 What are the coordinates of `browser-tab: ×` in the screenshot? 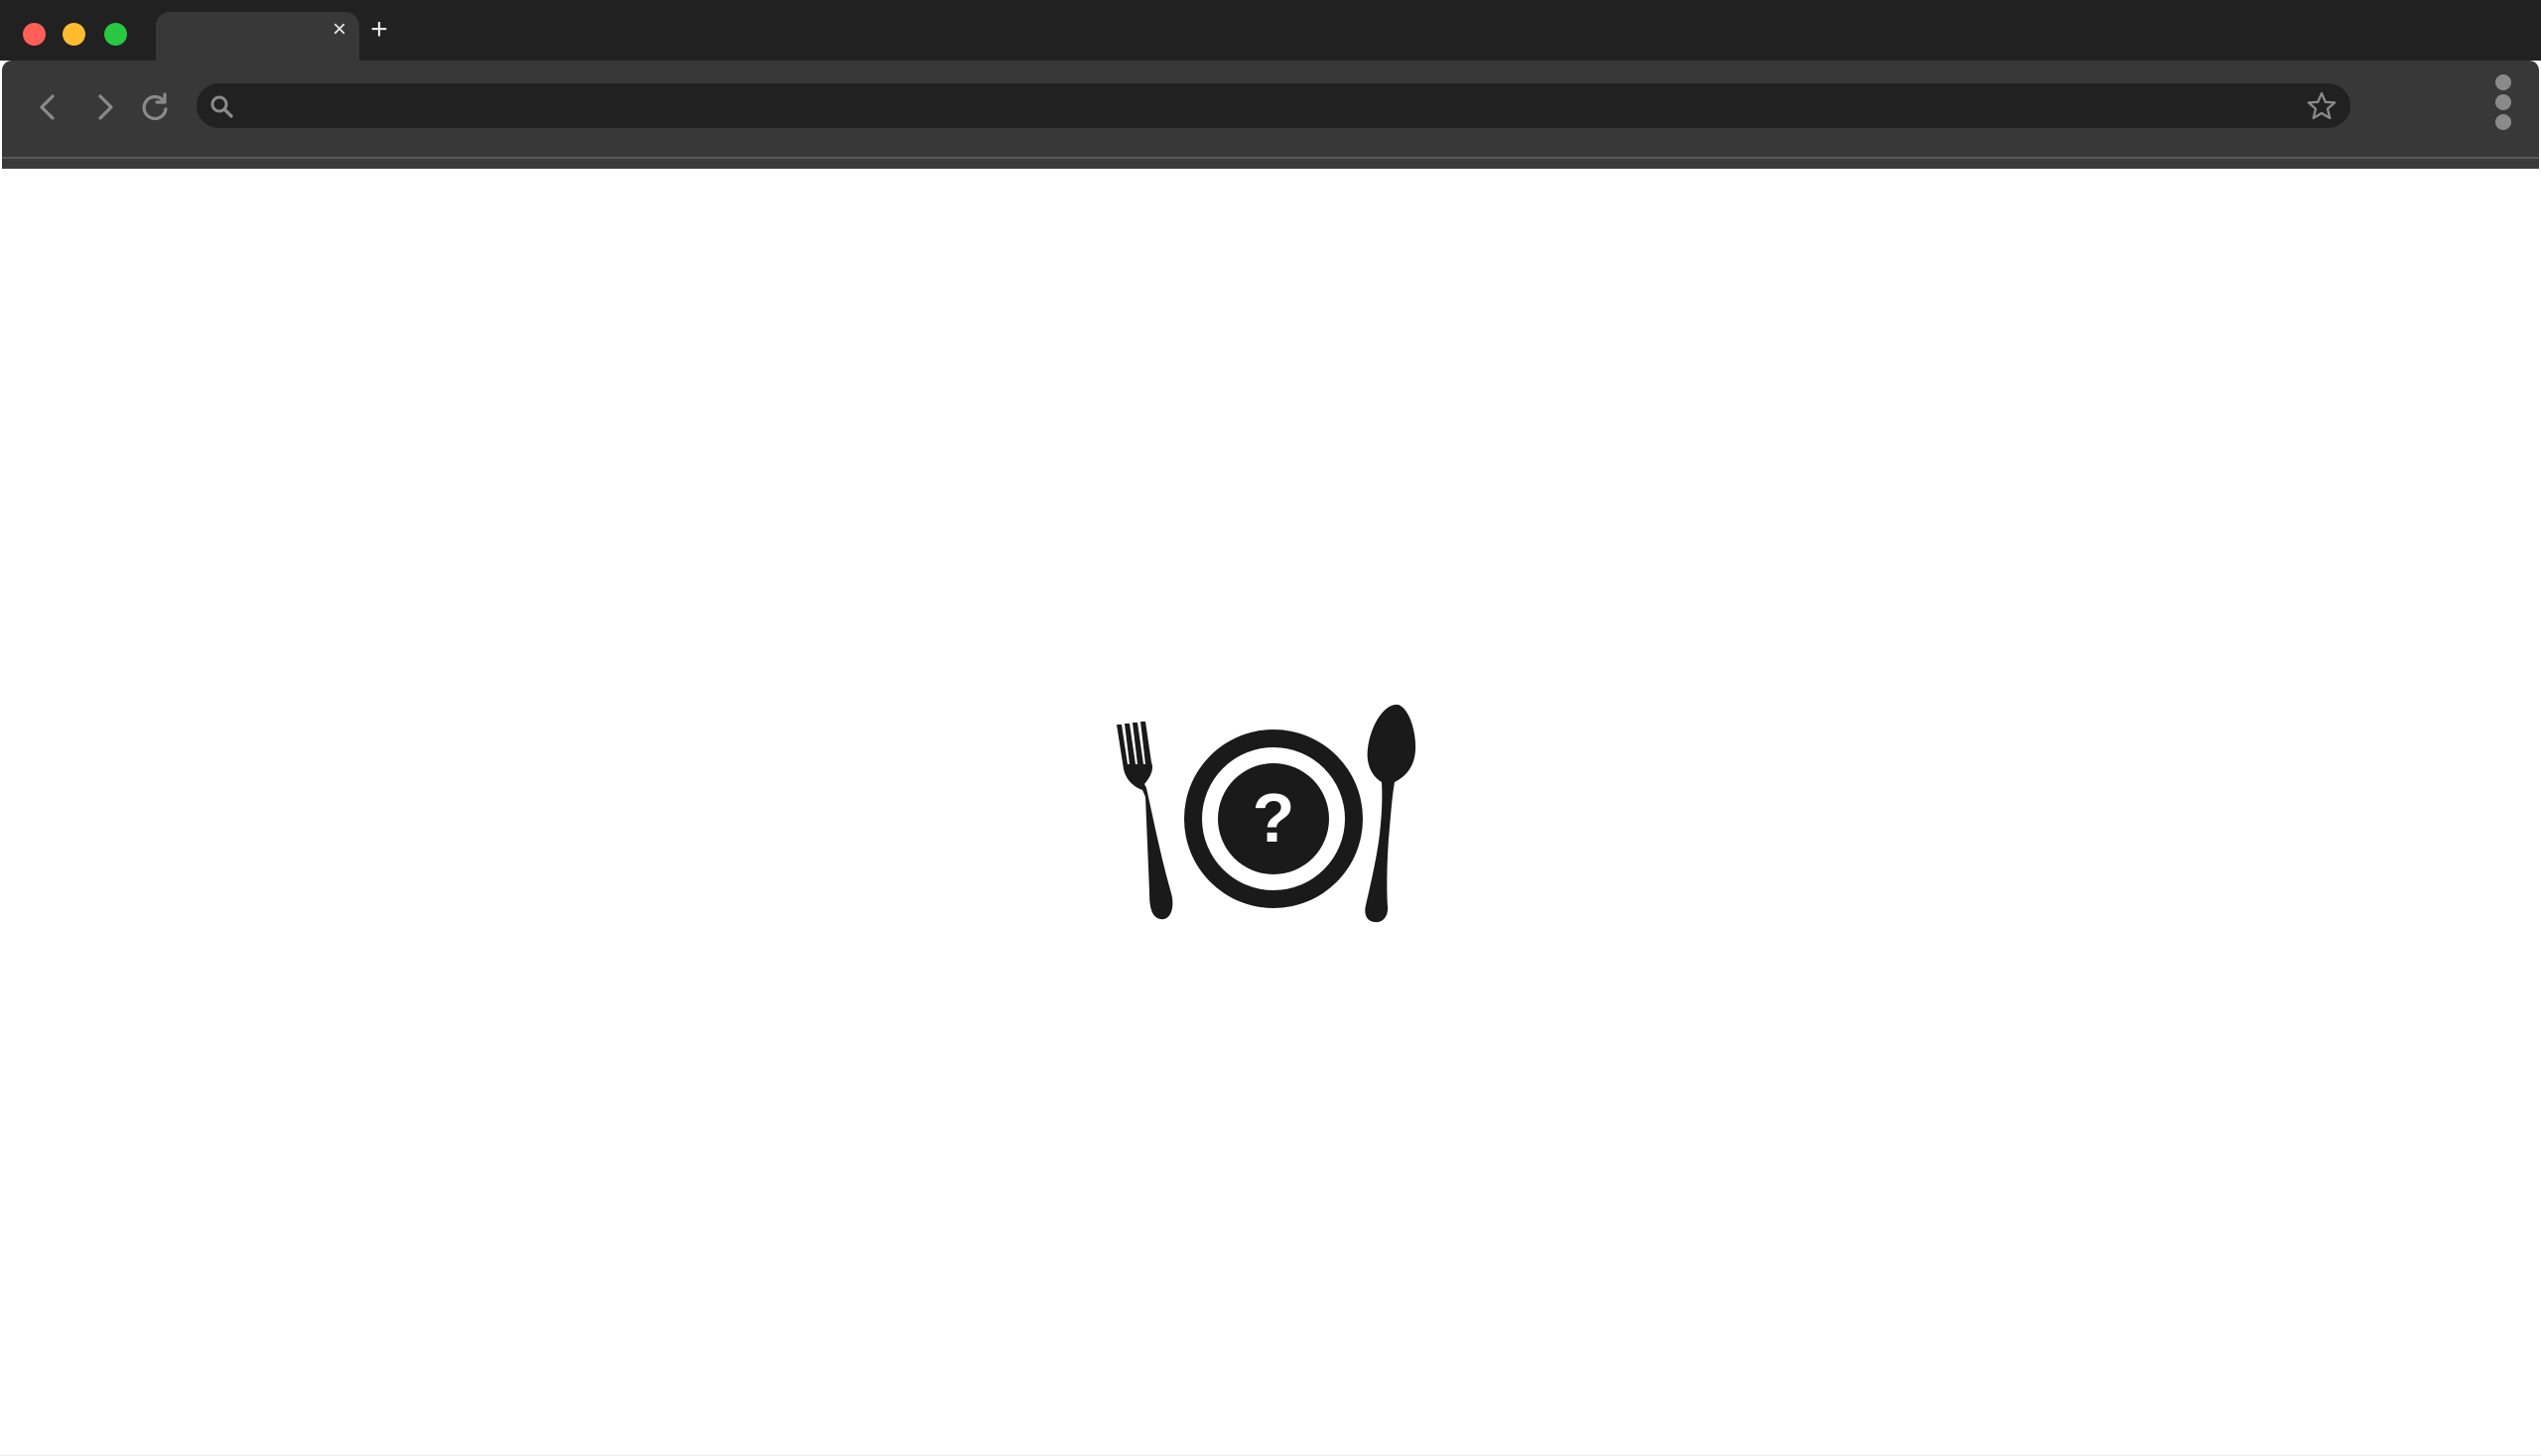 It's located at (257, 36).